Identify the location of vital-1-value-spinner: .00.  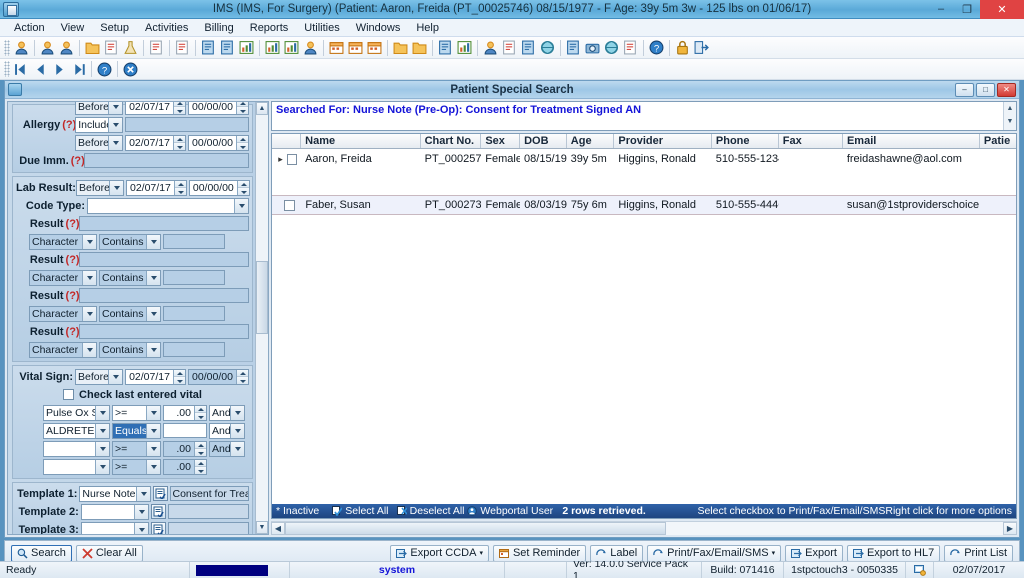
(185, 412).